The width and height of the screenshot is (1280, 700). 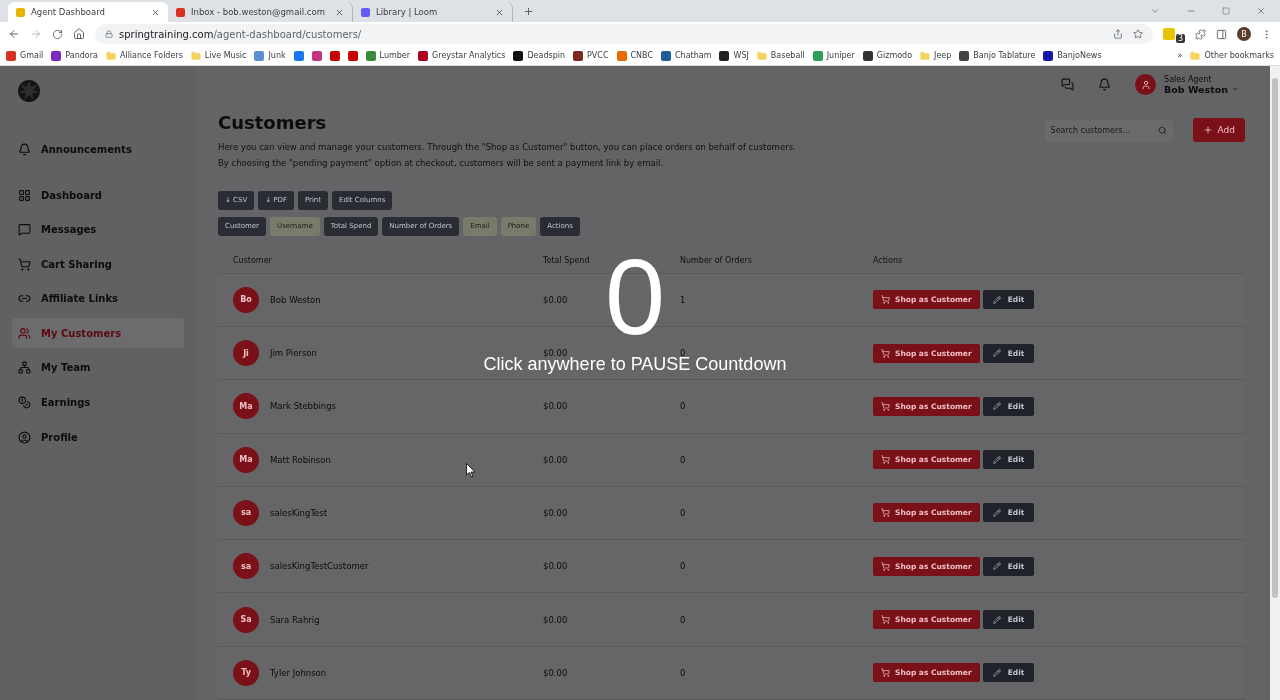 I want to click on extension-badge: 3, so click(x=1180, y=38).